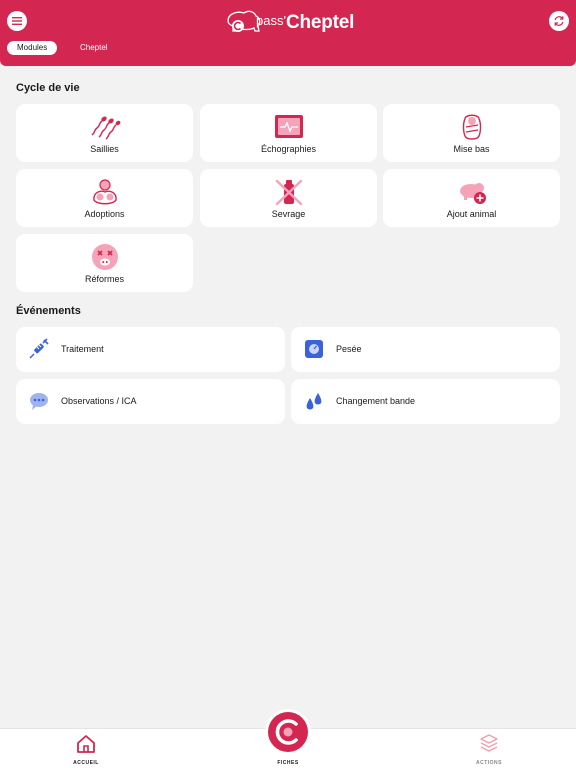  I want to click on sperm-icon, so click(105, 127).